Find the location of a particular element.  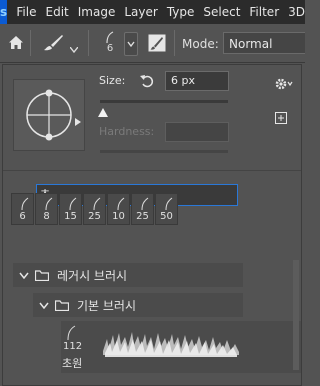

reset-size-icon is located at coordinates (147, 82).